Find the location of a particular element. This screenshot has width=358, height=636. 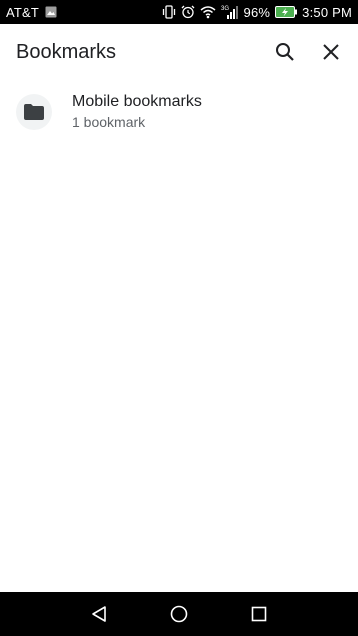

wifi-icon is located at coordinates (208, 12).